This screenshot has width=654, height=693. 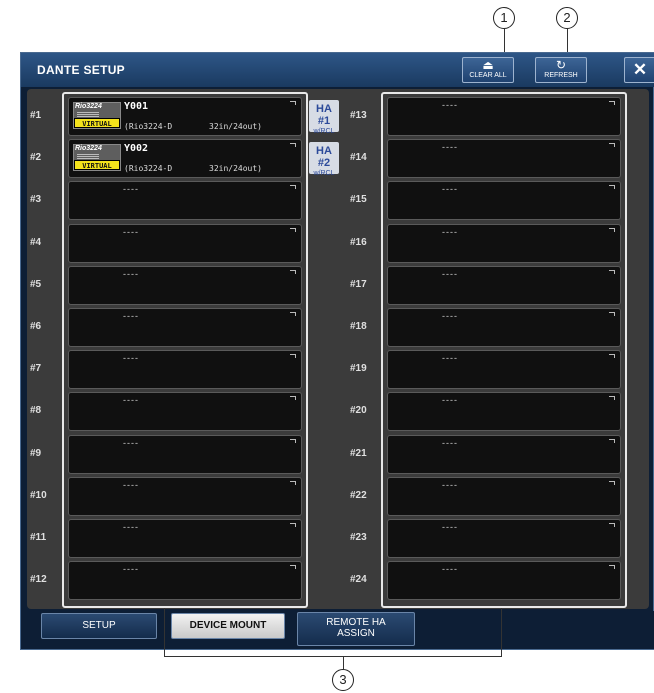 What do you see at coordinates (185, 116) in the screenshot?
I see `device-slot: Rio3224 VIRTUAL Y001 (Rio3224-D 32in/24out)` at bounding box center [185, 116].